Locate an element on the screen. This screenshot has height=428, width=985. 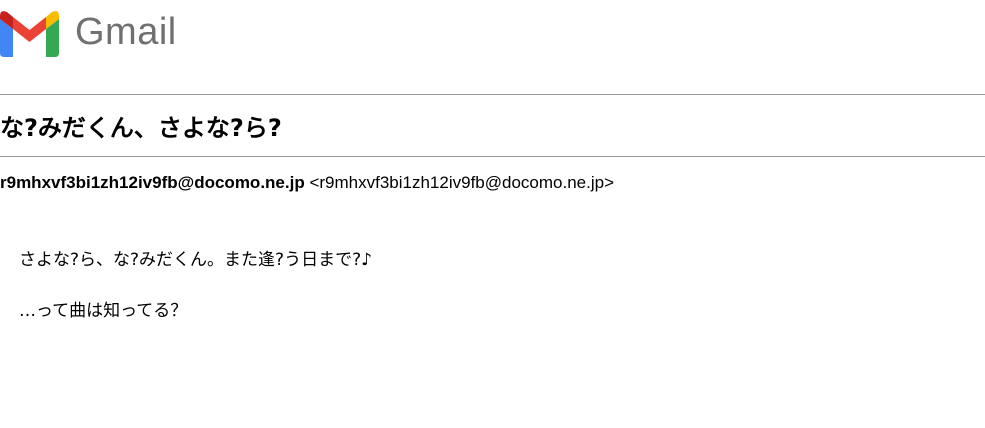
sender-name: r9mhxvf3bi1zh12iv9fb@docomo.ne.jp is located at coordinates (152, 182).